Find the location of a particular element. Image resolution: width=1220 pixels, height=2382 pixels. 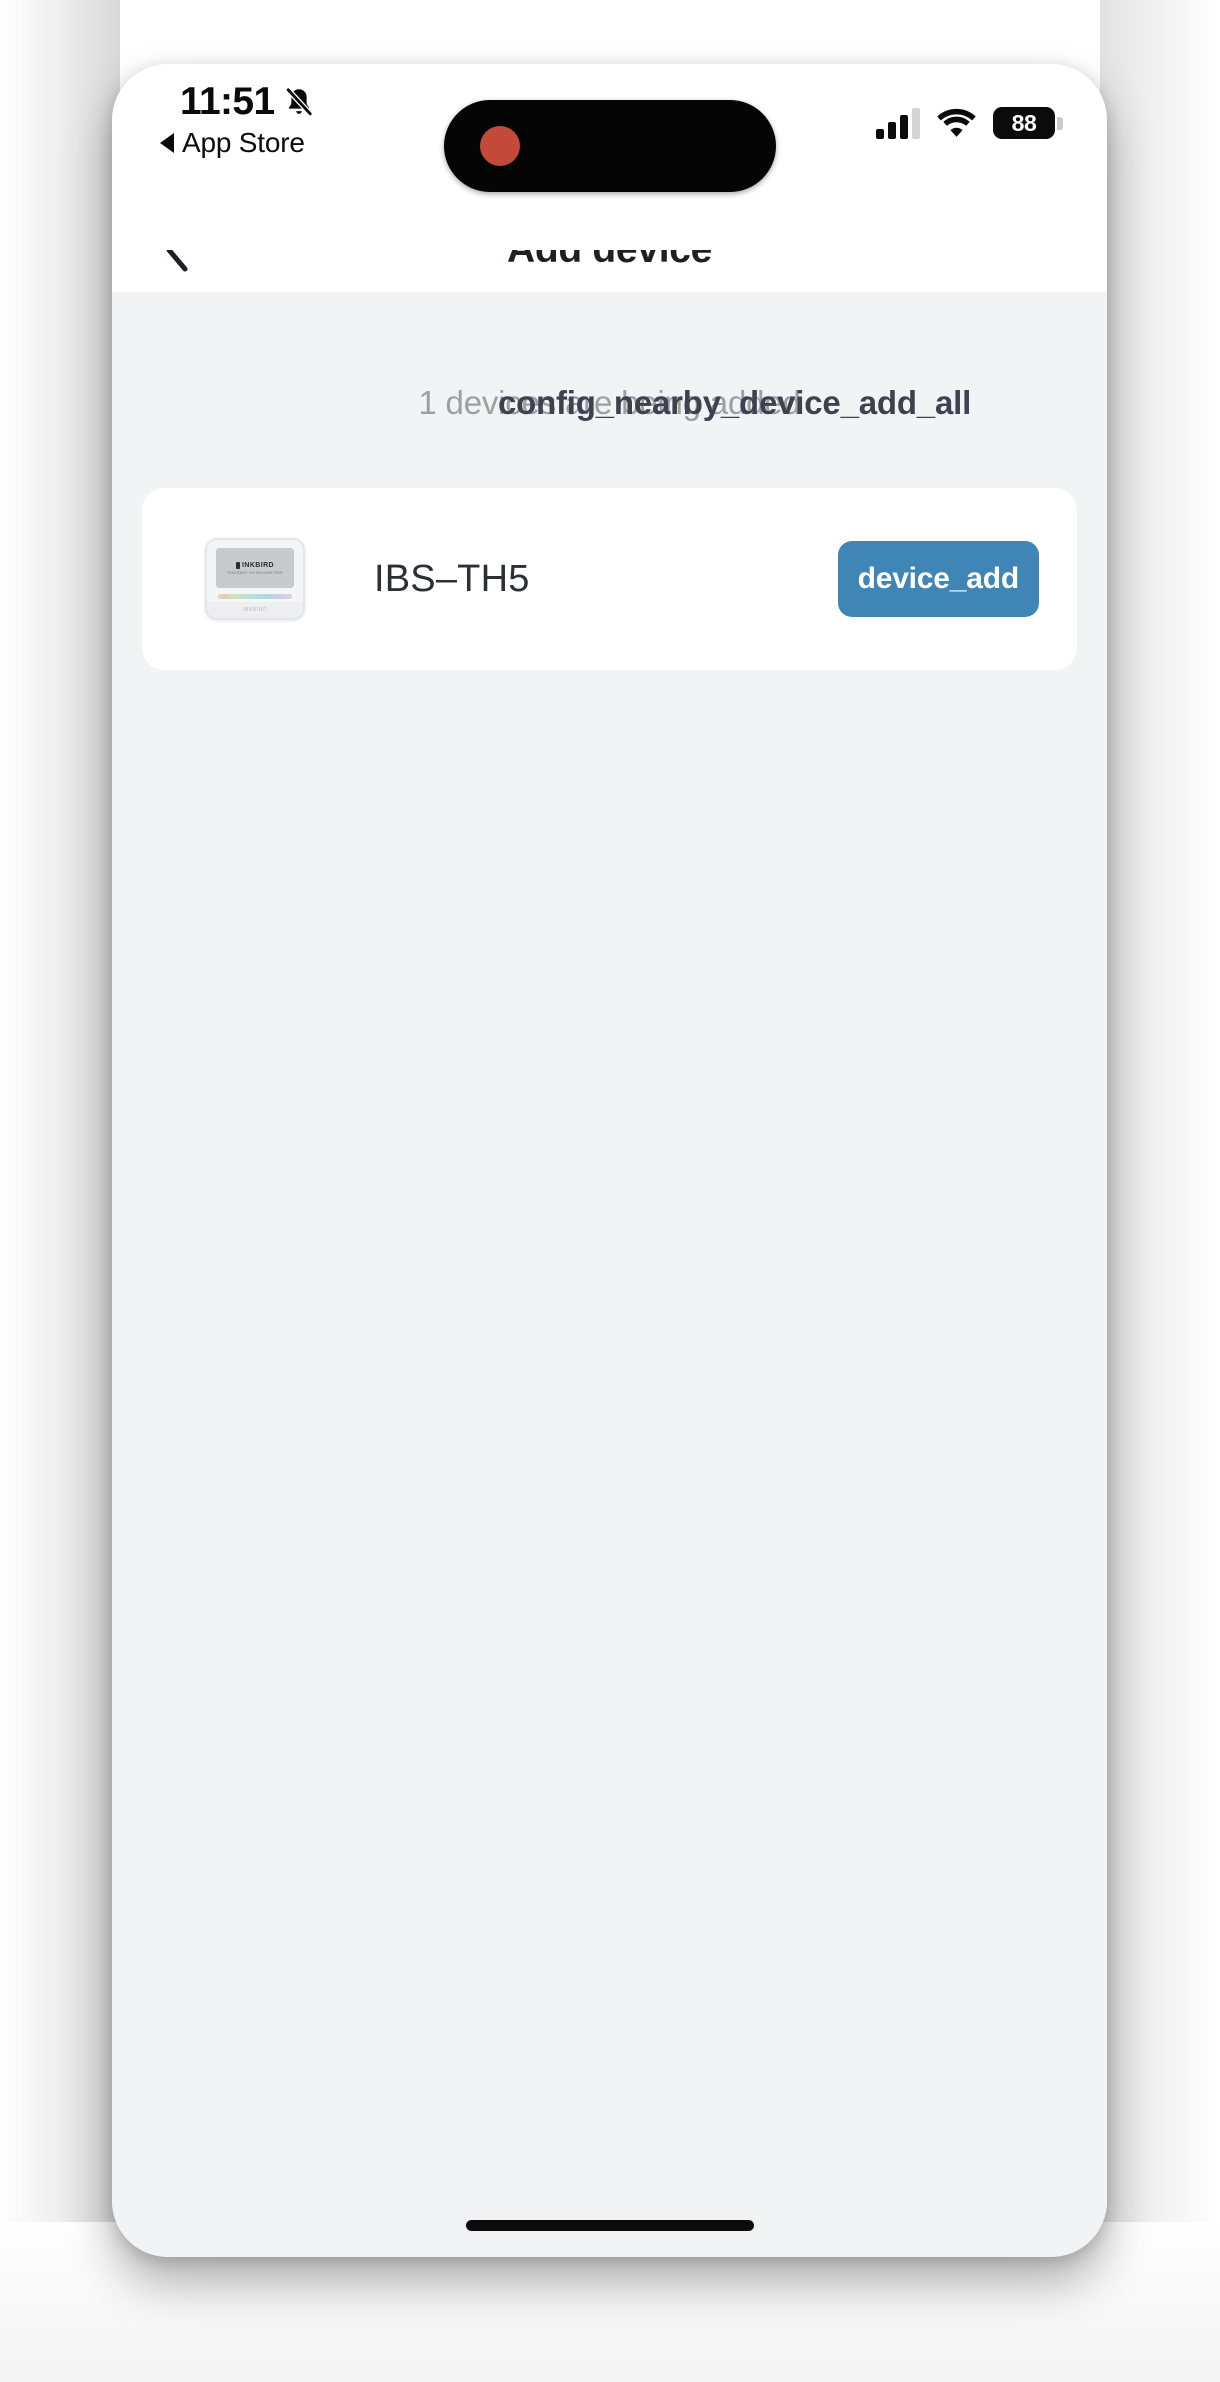

time-row: 11:51 is located at coordinates (308, 101).